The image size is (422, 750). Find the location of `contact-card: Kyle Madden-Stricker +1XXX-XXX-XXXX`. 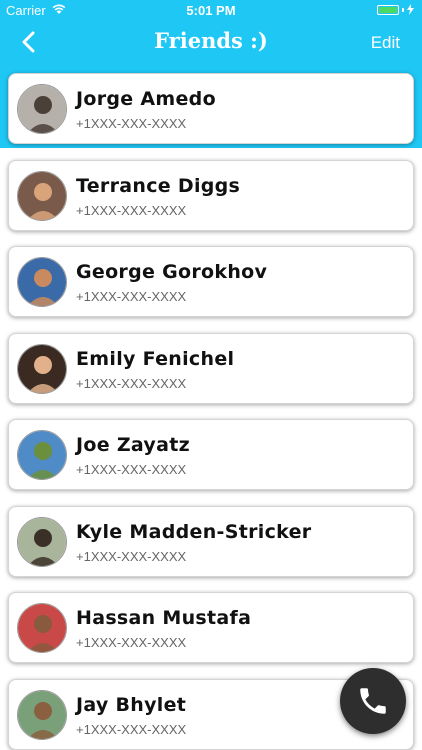

contact-card: Kyle Madden-Stricker +1XXX-XXX-XXXX is located at coordinates (211, 541).